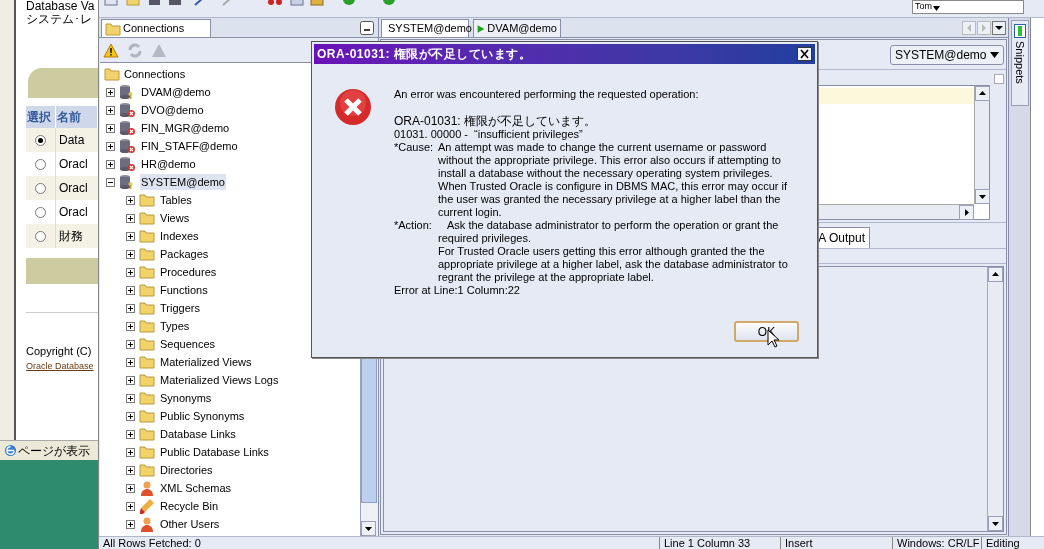  What do you see at coordinates (547, 94) in the screenshot?
I see `error-intro: An error was encountered performing the requested operation:` at bounding box center [547, 94].